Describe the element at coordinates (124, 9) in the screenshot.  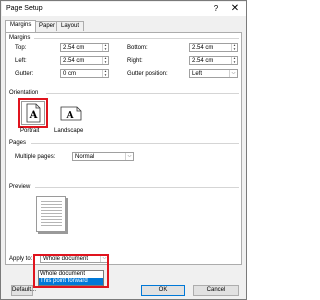
I see `title-bar: Page Setup ? ✕` at that location.